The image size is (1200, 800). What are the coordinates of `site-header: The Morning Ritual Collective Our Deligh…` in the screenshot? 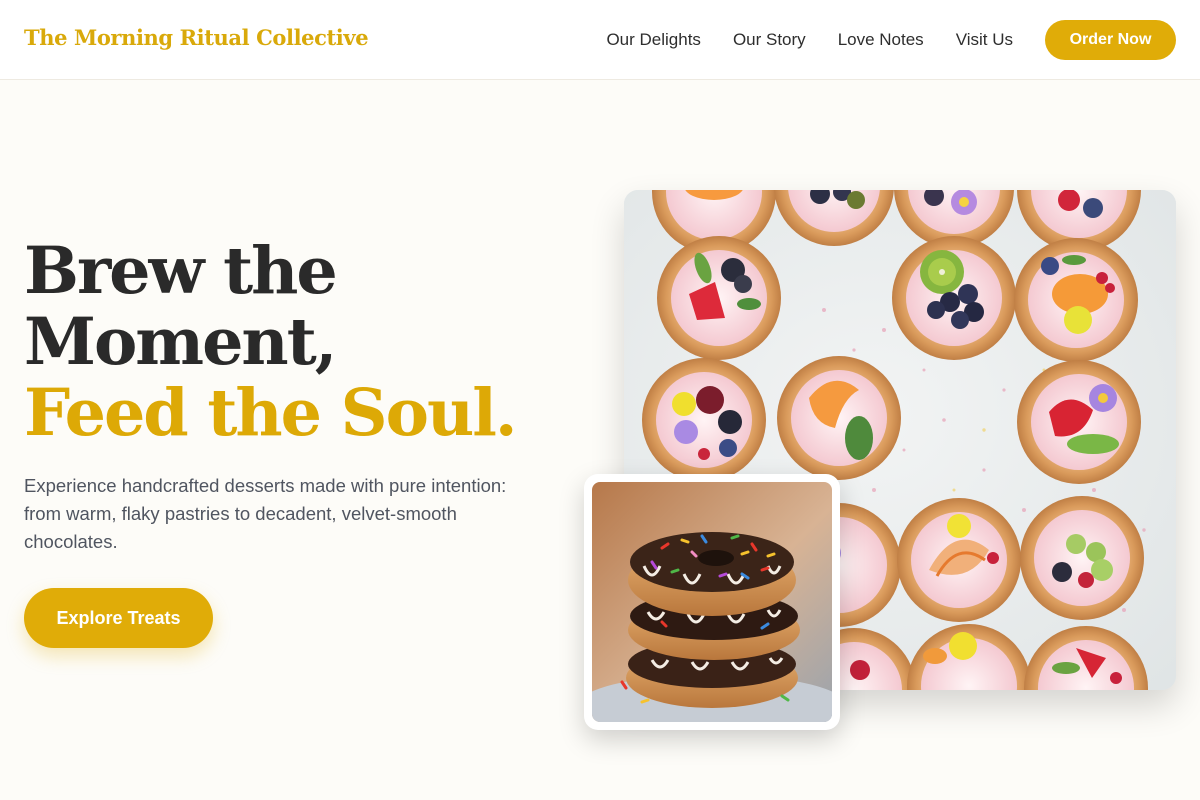 It's located at (600, 40).